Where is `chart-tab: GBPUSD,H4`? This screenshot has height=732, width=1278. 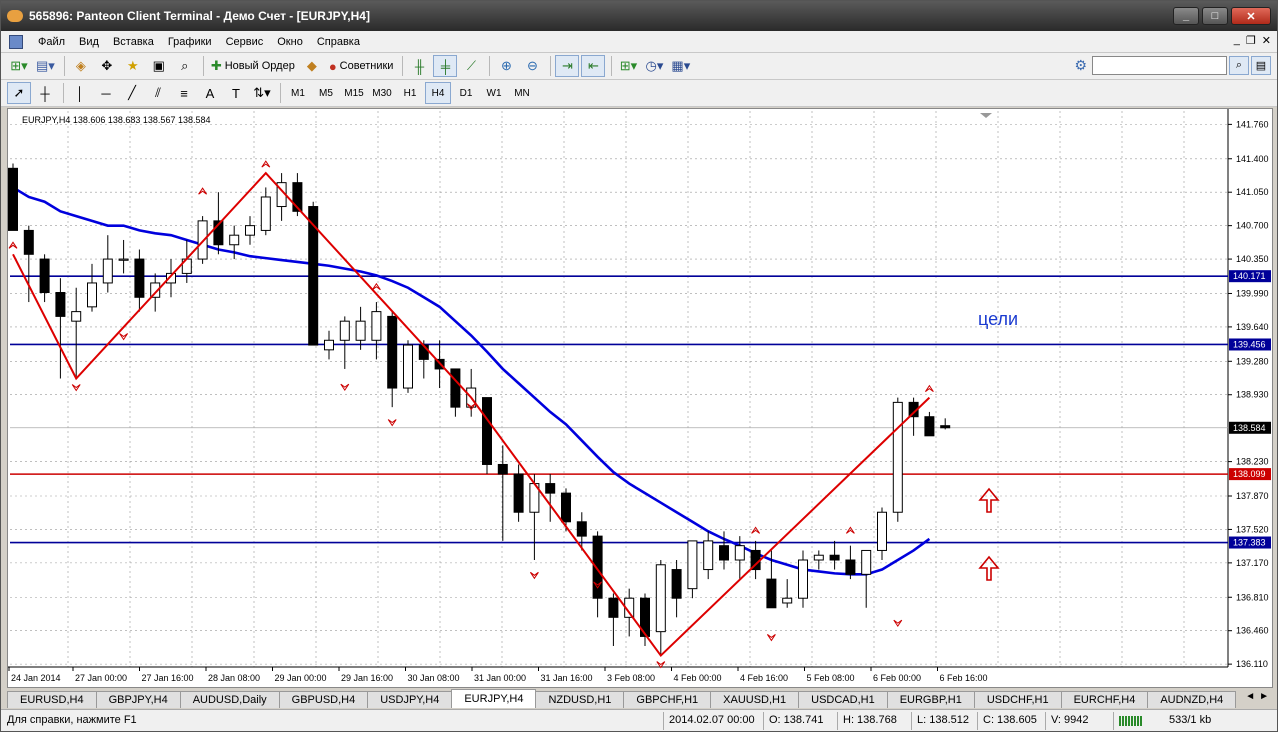 chart-tab: GBPUSD,H4 is located at coordinates (323, 699).